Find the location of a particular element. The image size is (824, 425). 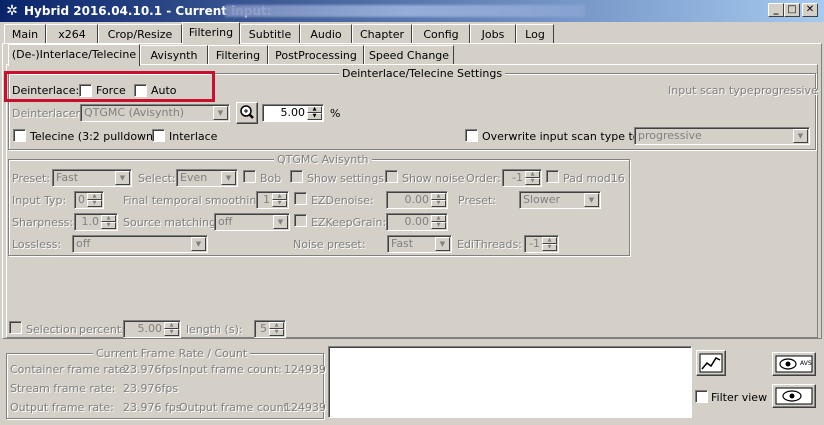

selection-percent-value: 5.00 is located at coordinates (150, 328).